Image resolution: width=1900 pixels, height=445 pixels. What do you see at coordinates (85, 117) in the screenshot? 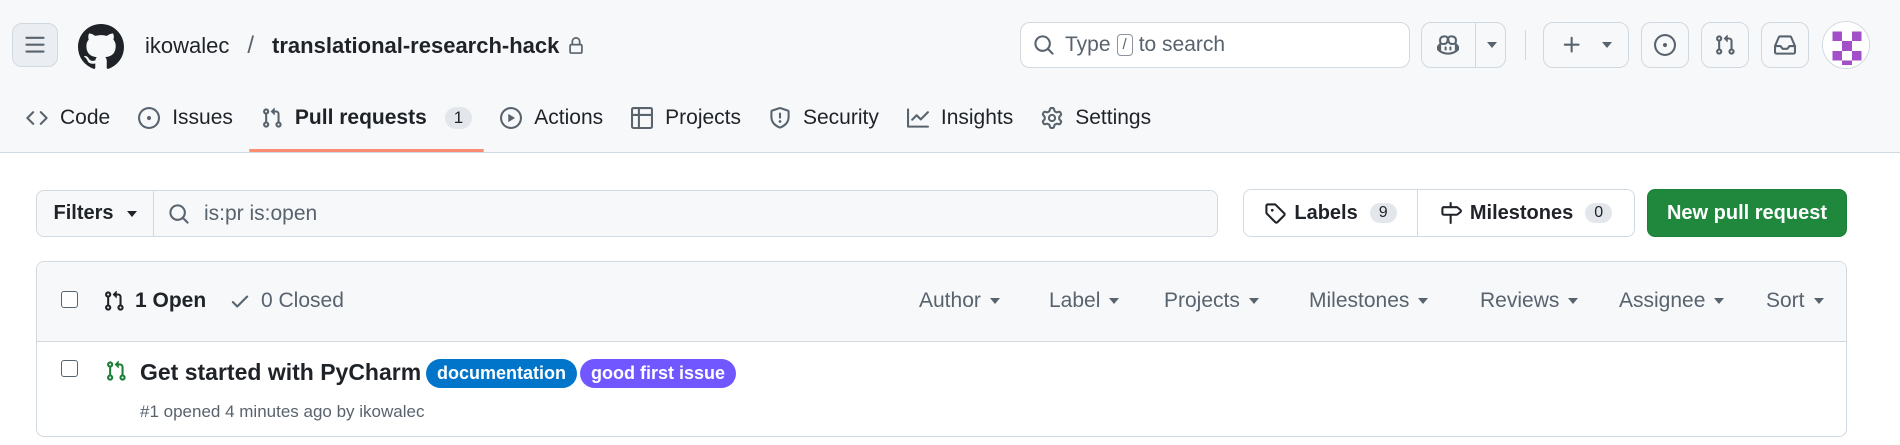
I see `tab-code-label: Code` at bounding box center [85, 117].